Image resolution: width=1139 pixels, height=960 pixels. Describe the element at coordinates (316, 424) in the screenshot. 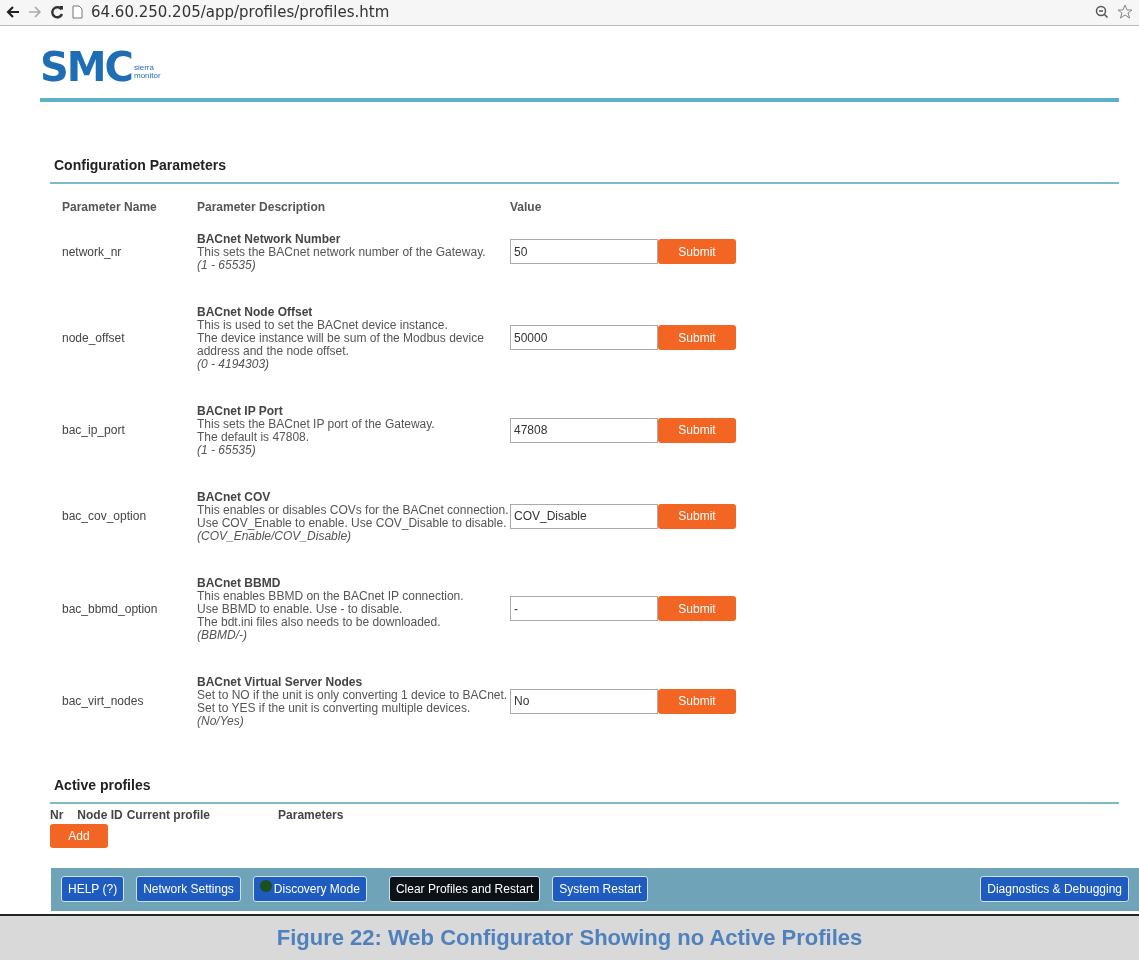

I see `parameter-description: This sets the BACnet IP port of the Gateway.` at that location.